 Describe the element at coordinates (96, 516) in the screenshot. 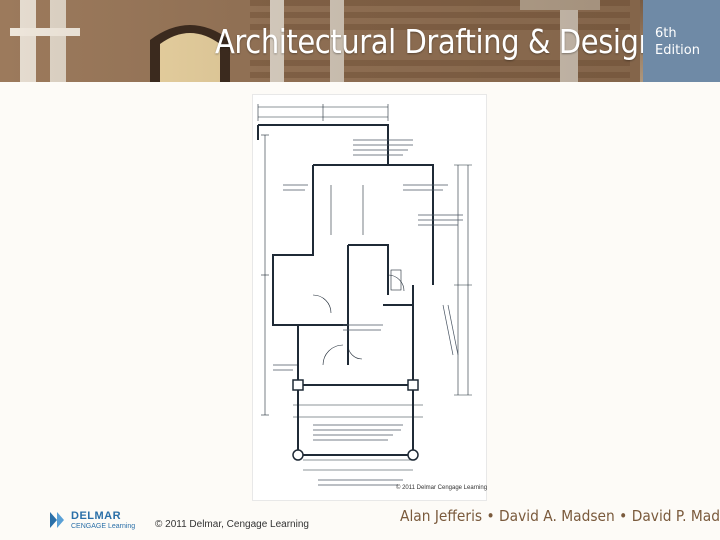

I see `logo-delmar-text: DELMAR` at that location.